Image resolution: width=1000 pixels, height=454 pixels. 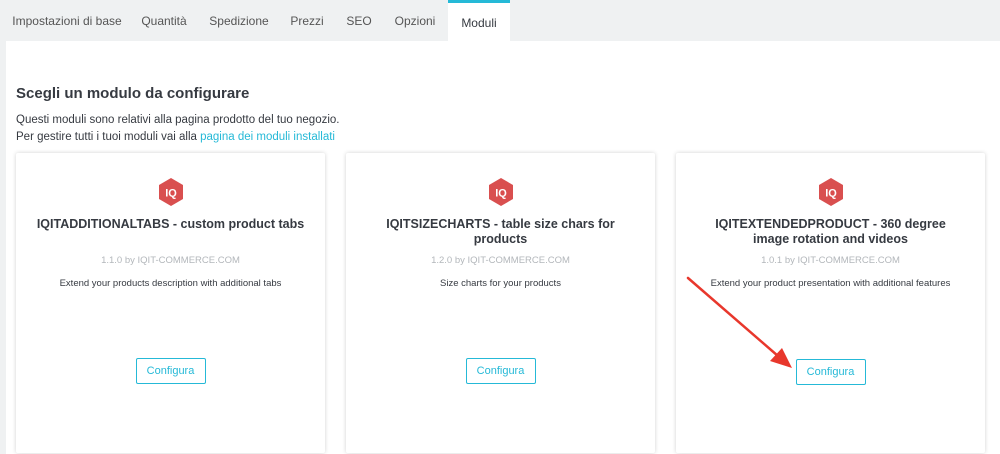 What do you see at coordinates (415, 20) in the screenshot?
I see `tab-opzioni: Opzioni` at bounding box center [415, 20].